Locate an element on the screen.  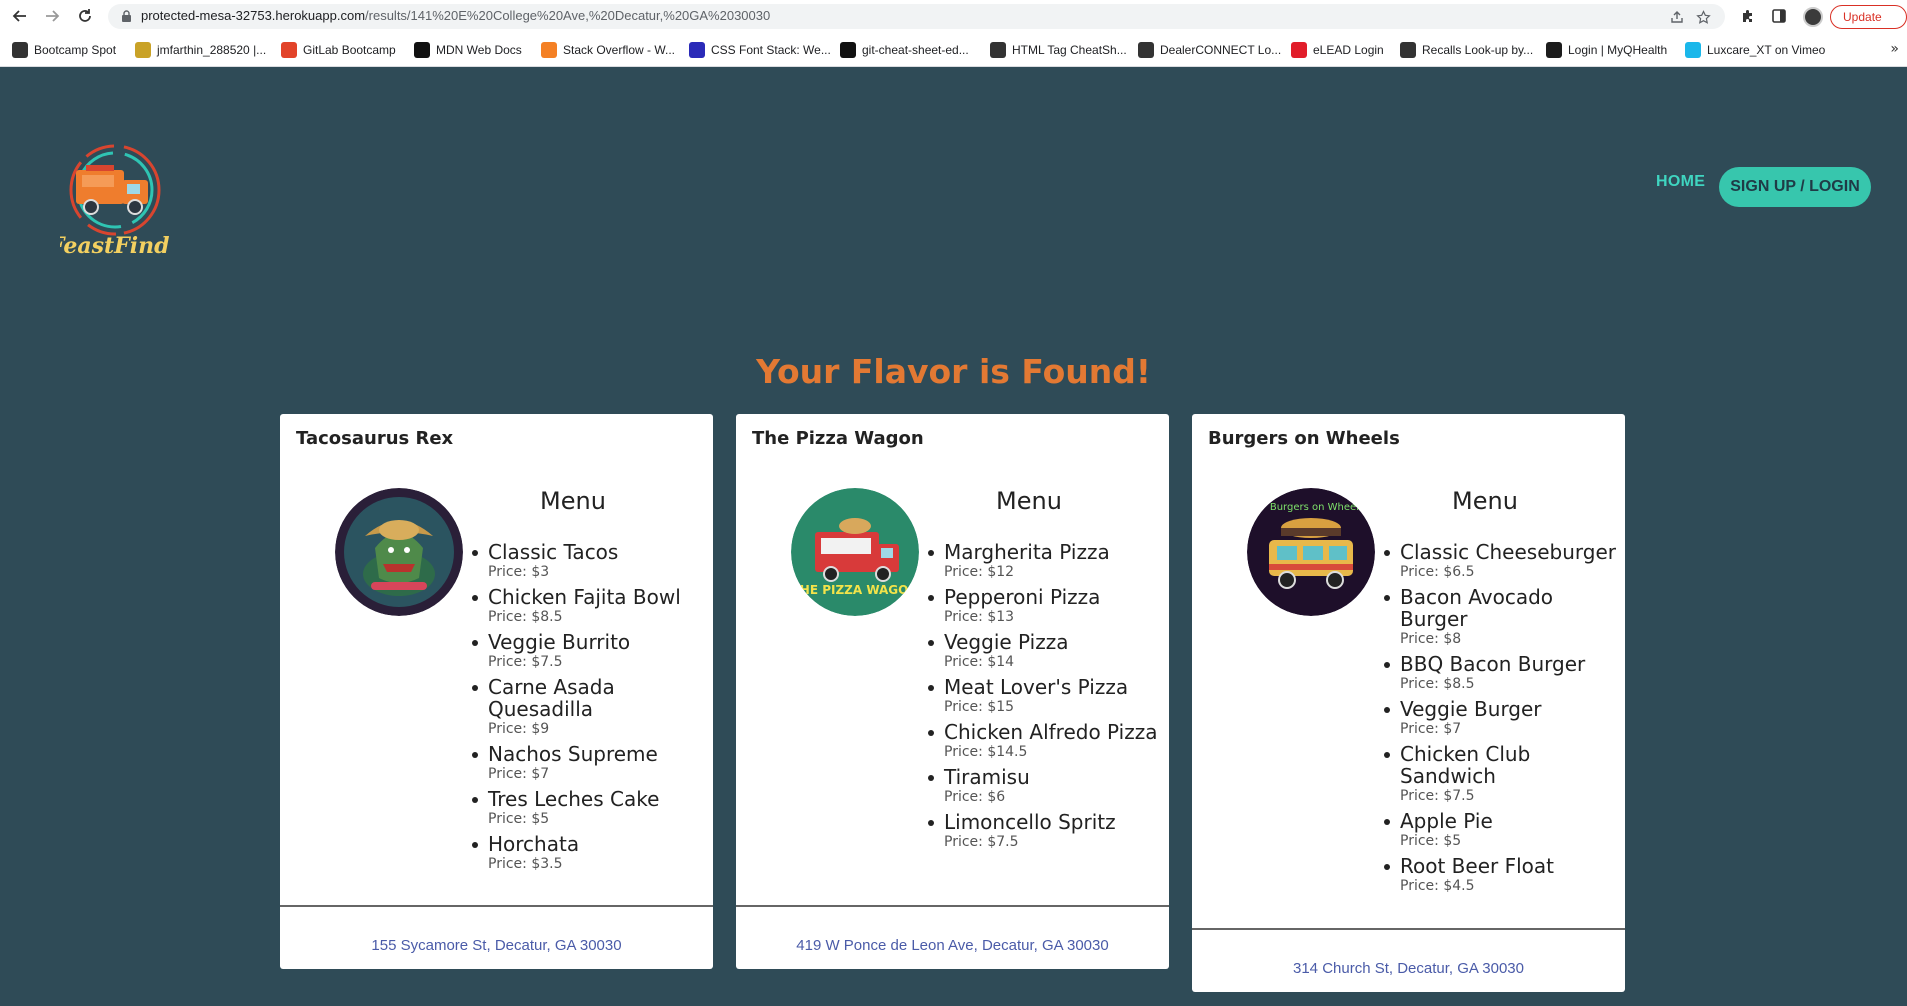
menu-item-price: Price: $6 is located at coordinates (975, 797).